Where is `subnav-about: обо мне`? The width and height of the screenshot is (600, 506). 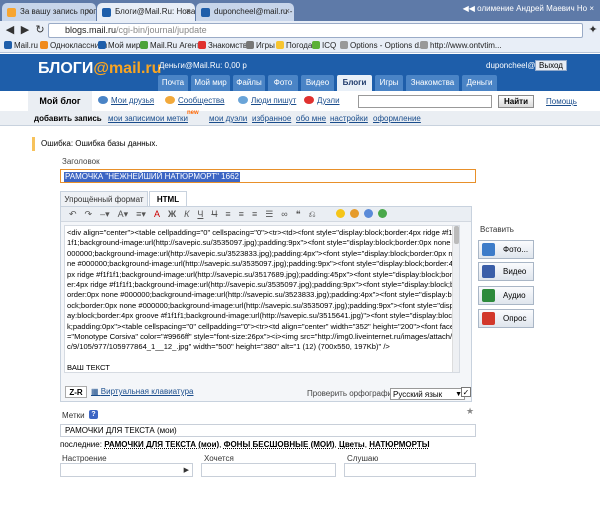 subnav-about: обо мне is located at coordinates (311, 118).